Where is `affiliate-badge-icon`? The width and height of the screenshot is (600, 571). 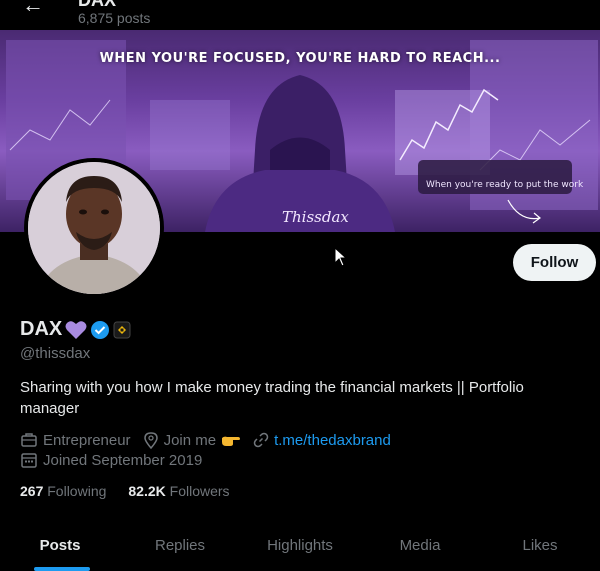
affiliate-badge-icon is located at coordinates (122, 330).